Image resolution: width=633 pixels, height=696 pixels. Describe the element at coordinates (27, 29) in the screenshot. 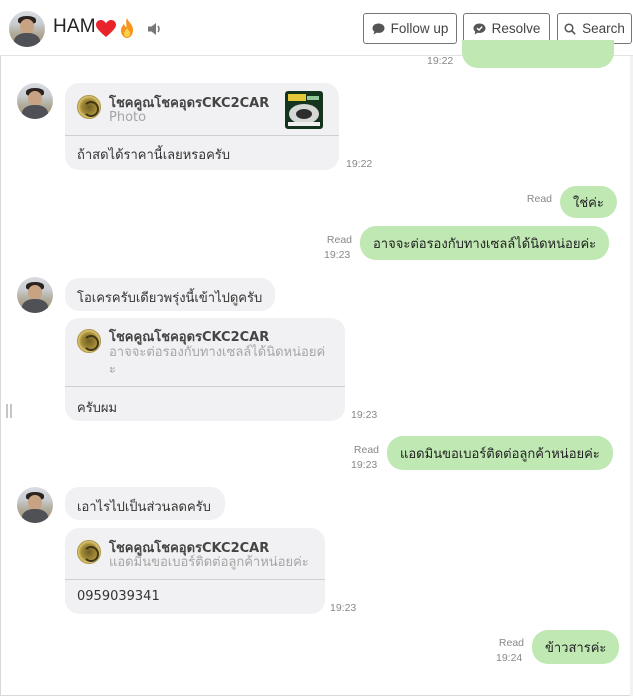

I see `contact-avatar` at that location.